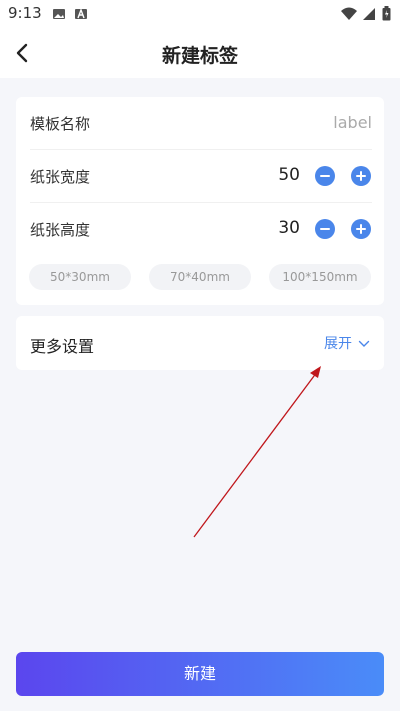  Describe the element at coordinates (200, 277) in the screenshot. I see `preset-70x40: 70*40mm` at that location.